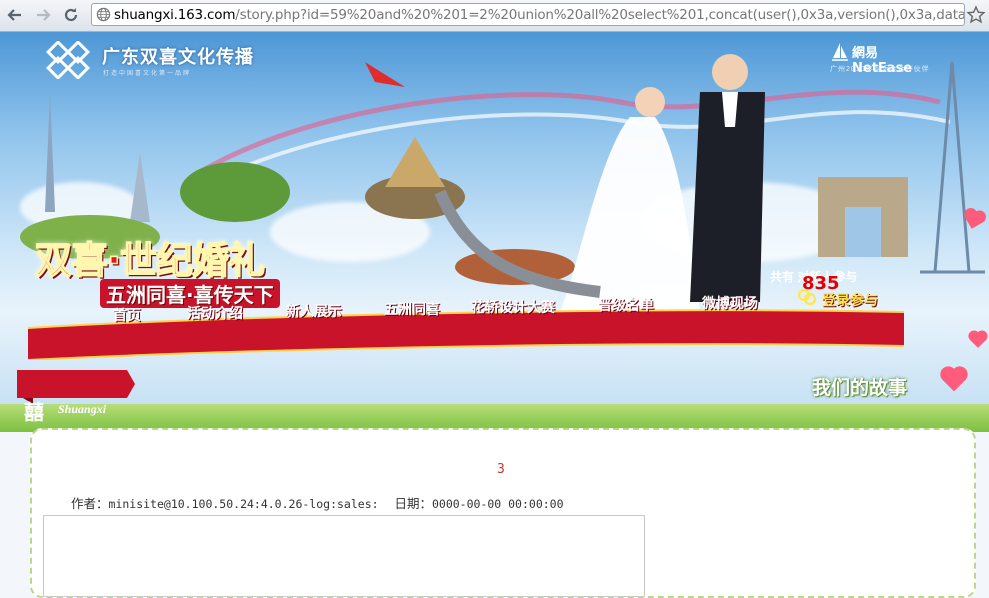 The width and height of the screenshot is (989, 598). What do you see at coordinates (850, 300) in the screenshot?
I see `nav-login-participate: 登录参与` at bounding box center [850, 300].